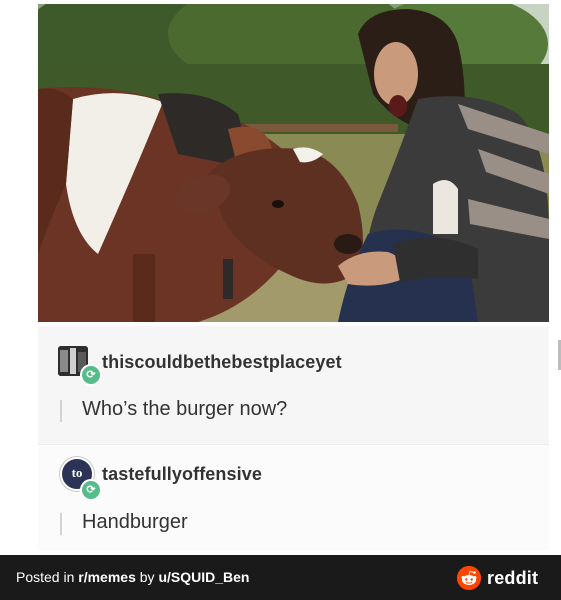 The width and height of the screenshot is (561, 600). What do you see at coordinates (203, 577) in the screenshot?
I see `user-link: u/SQUID_Ben` at bounding box center [203, 577].